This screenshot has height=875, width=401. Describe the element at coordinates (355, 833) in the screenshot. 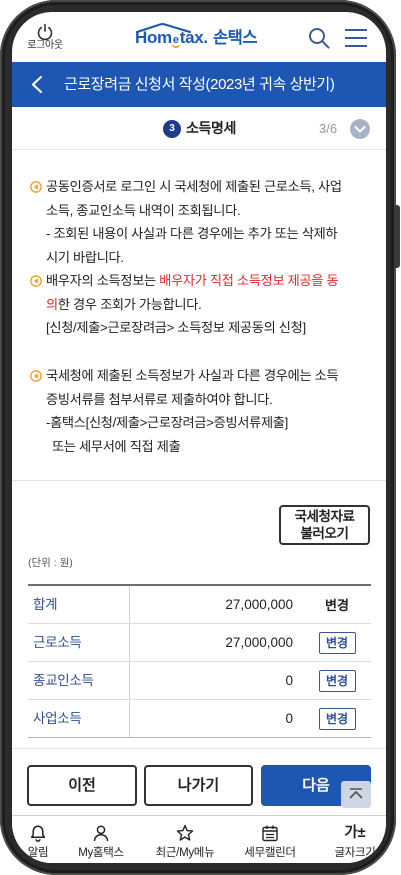

I see `font-size-icon: 가±` at that location.